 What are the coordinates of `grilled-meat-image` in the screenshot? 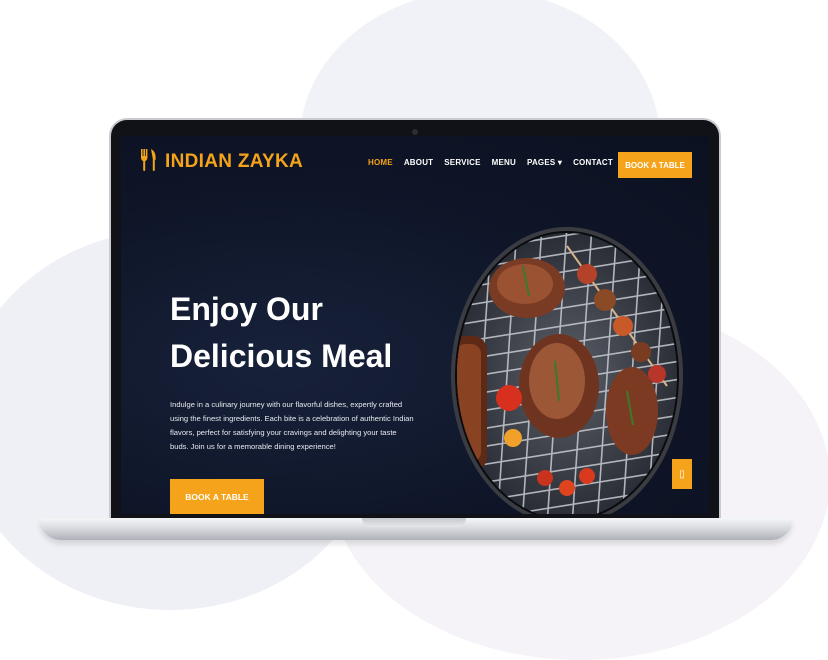 It's located at (567, 370).